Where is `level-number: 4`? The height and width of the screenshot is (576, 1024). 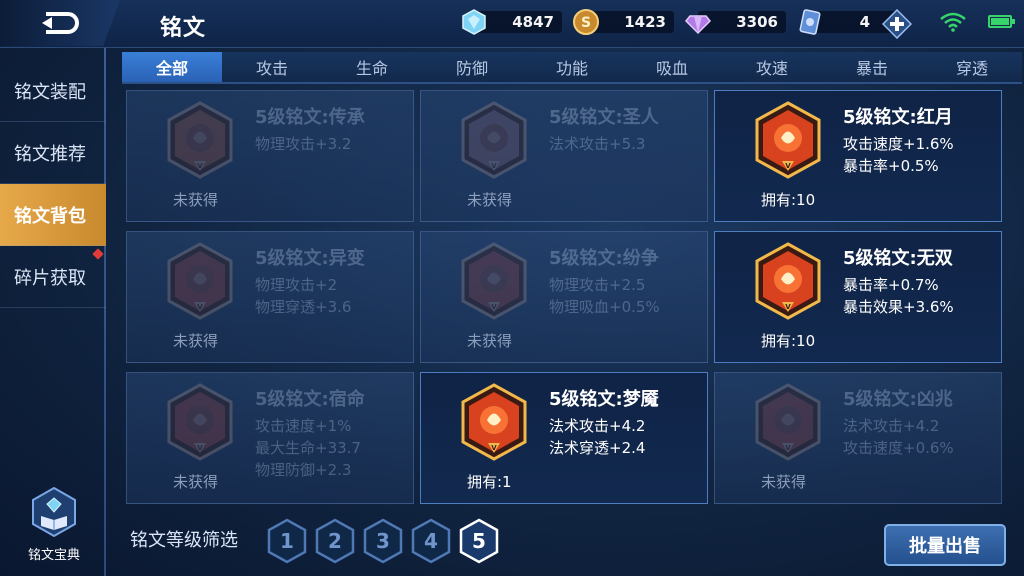
level-number: 4 is located at coordinates (431, 541).